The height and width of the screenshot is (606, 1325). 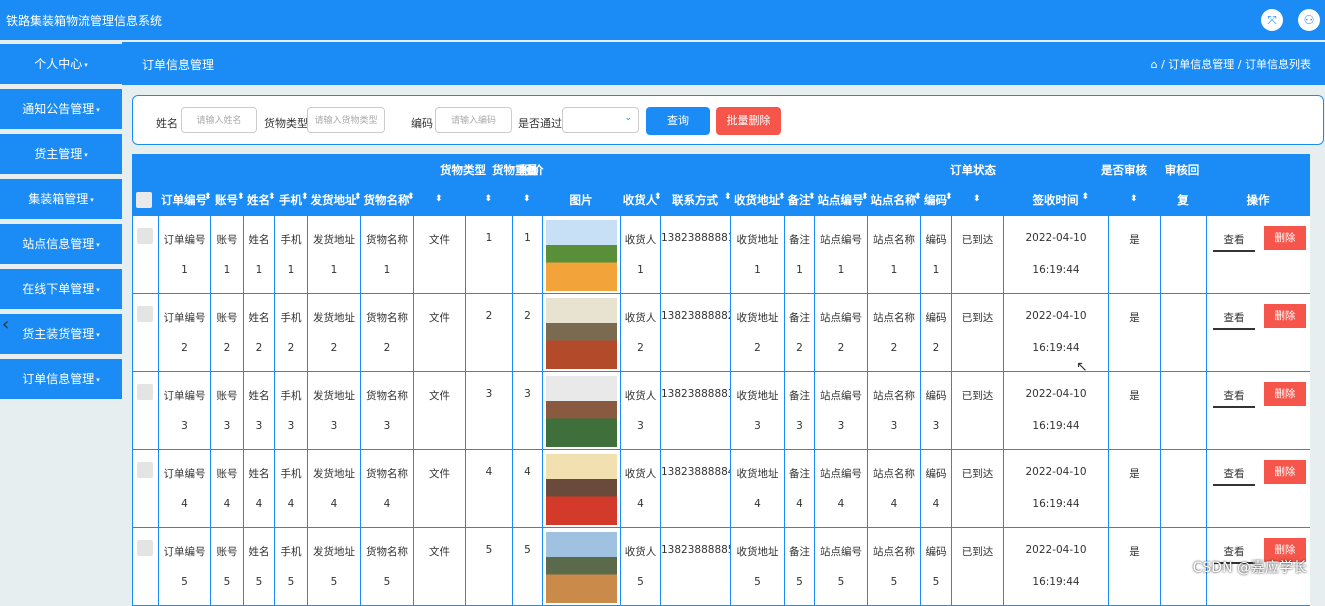 I want to click on table-cell-audited: 是, so click(x=1134, y=411).